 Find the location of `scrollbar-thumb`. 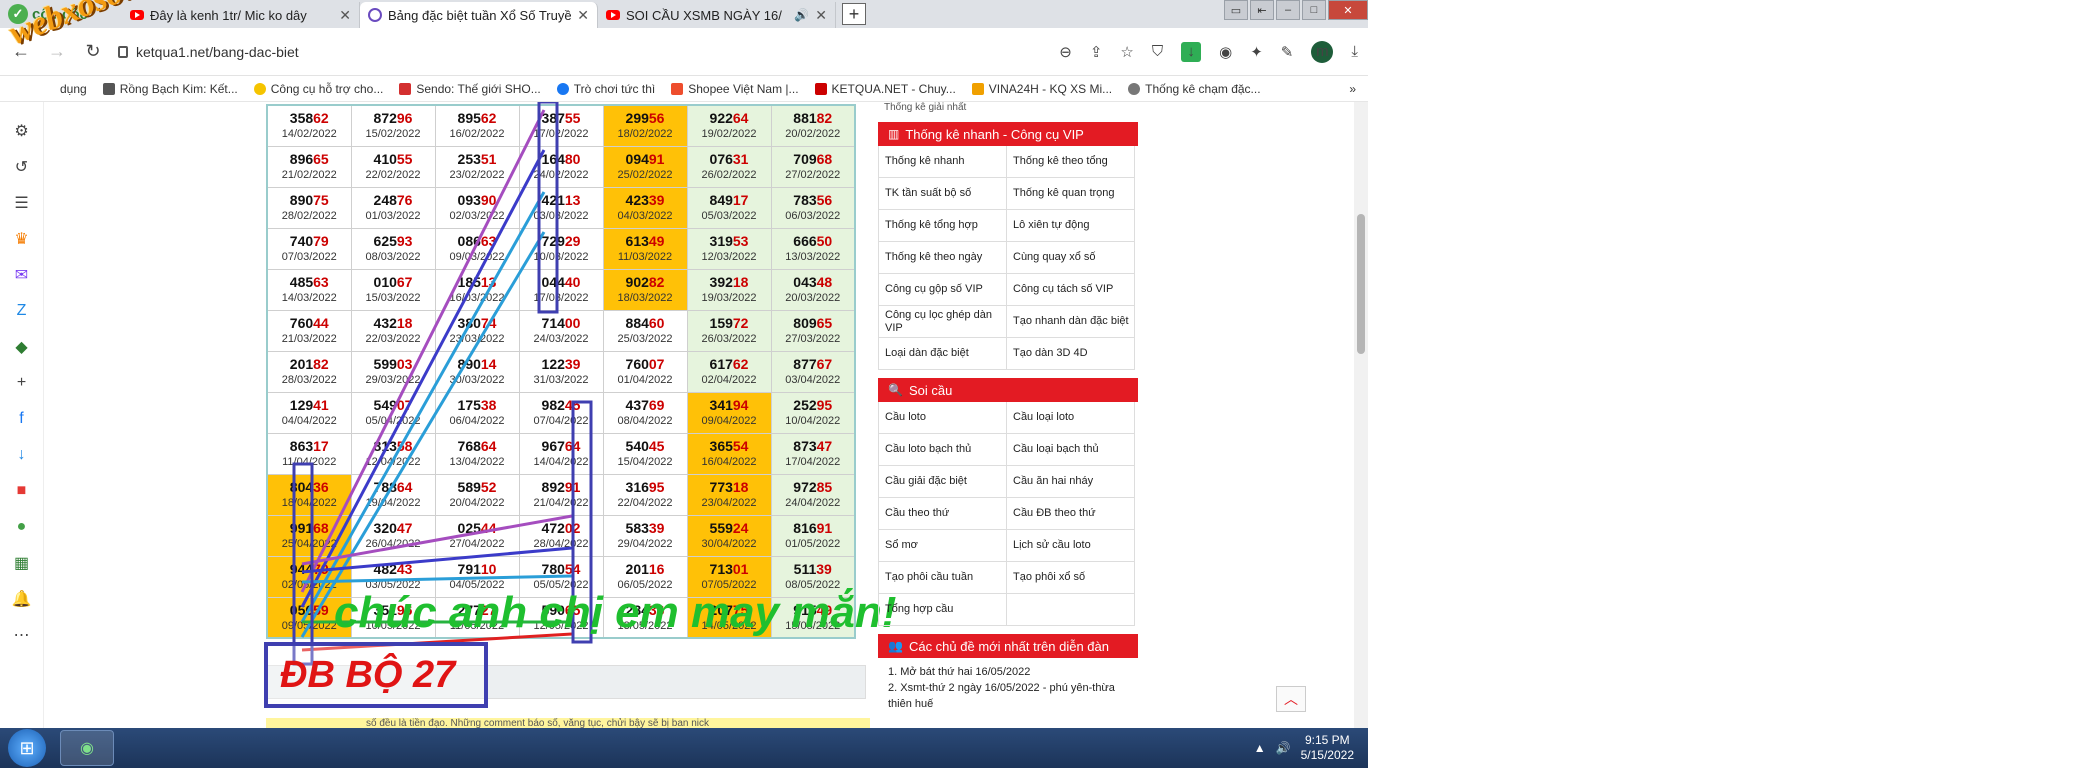

scrollbar-thumb is located at coordinates (1361, 284).